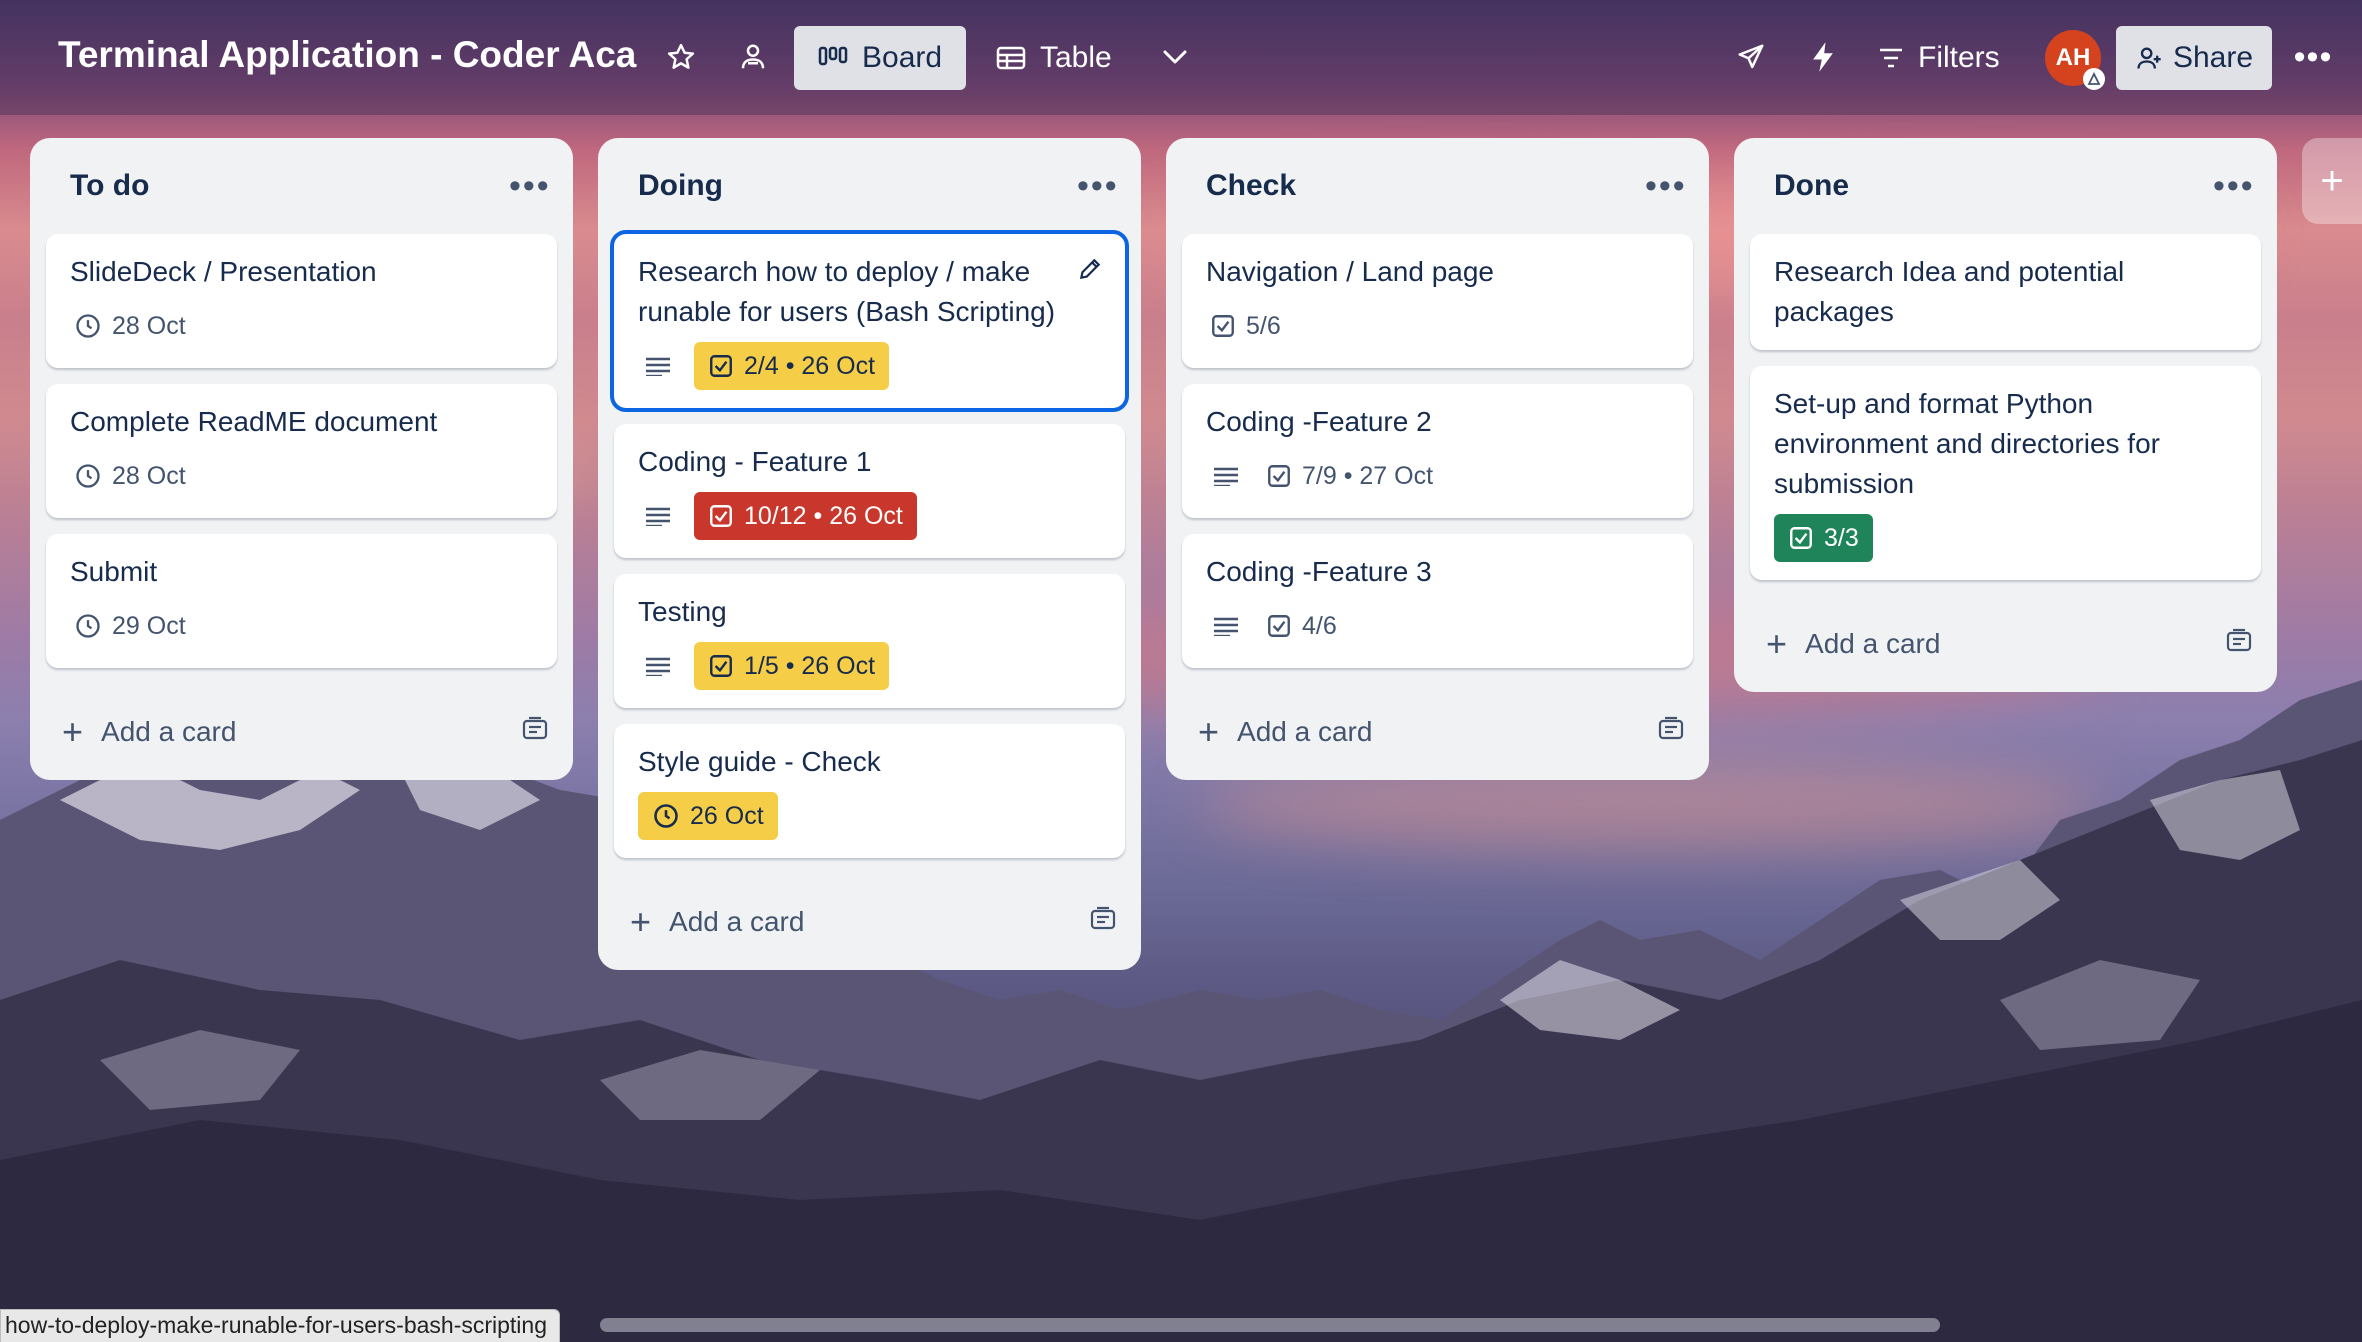  What do you see at coordinates (2194, 58) in the screenshot?
I see `share-button: Share` at bounding box center [2194, 58].